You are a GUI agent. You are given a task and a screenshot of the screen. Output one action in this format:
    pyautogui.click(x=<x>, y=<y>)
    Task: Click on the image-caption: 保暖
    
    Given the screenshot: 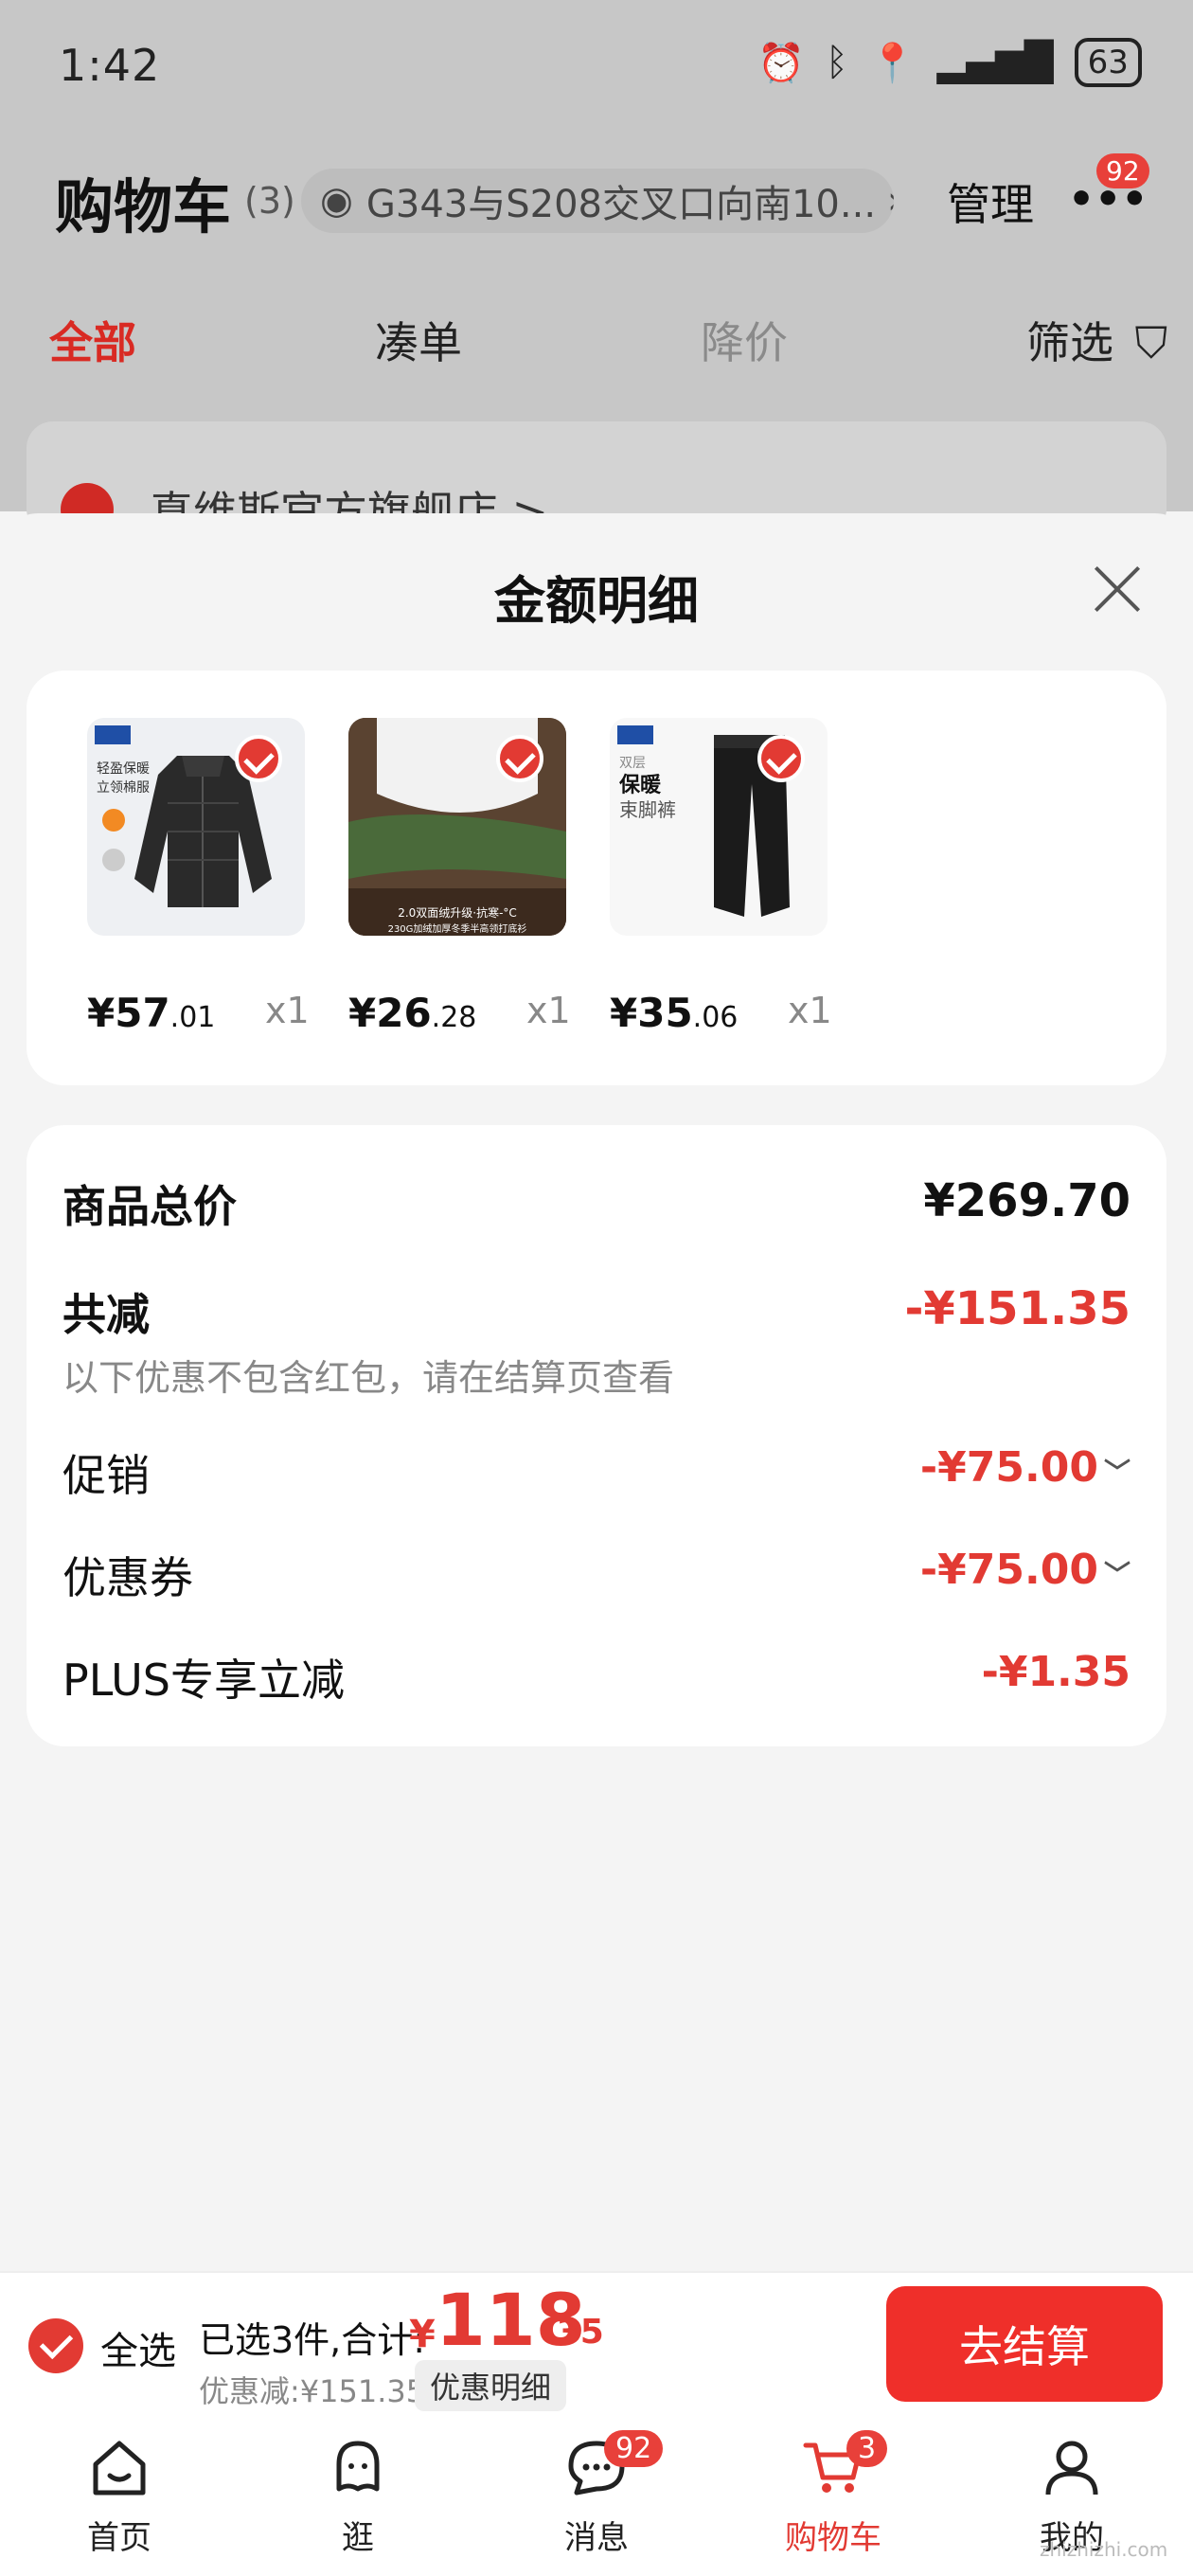 What is the action you would take?
    pyautogui.click(x=640, y=785)
    